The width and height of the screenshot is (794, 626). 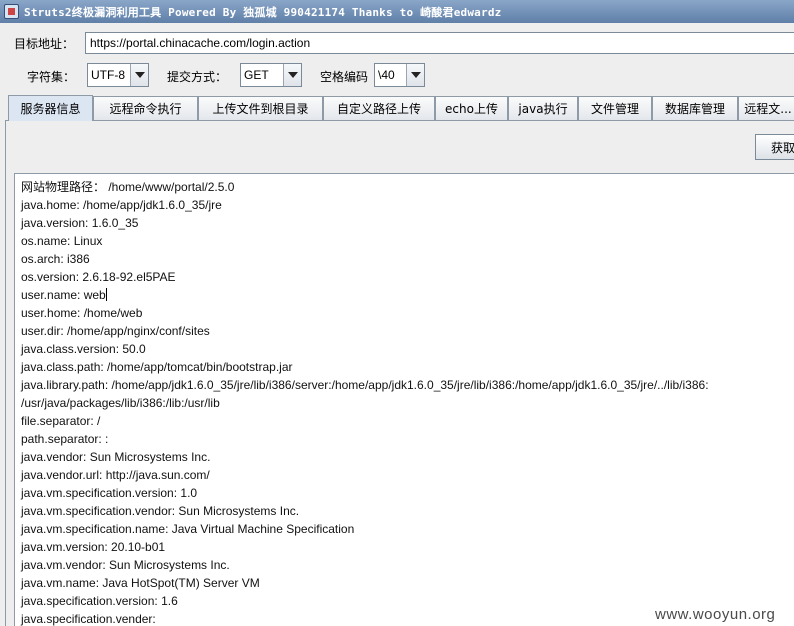 I want to click on output-line: java.class.version: 50.0, so click(x=83, y=349).